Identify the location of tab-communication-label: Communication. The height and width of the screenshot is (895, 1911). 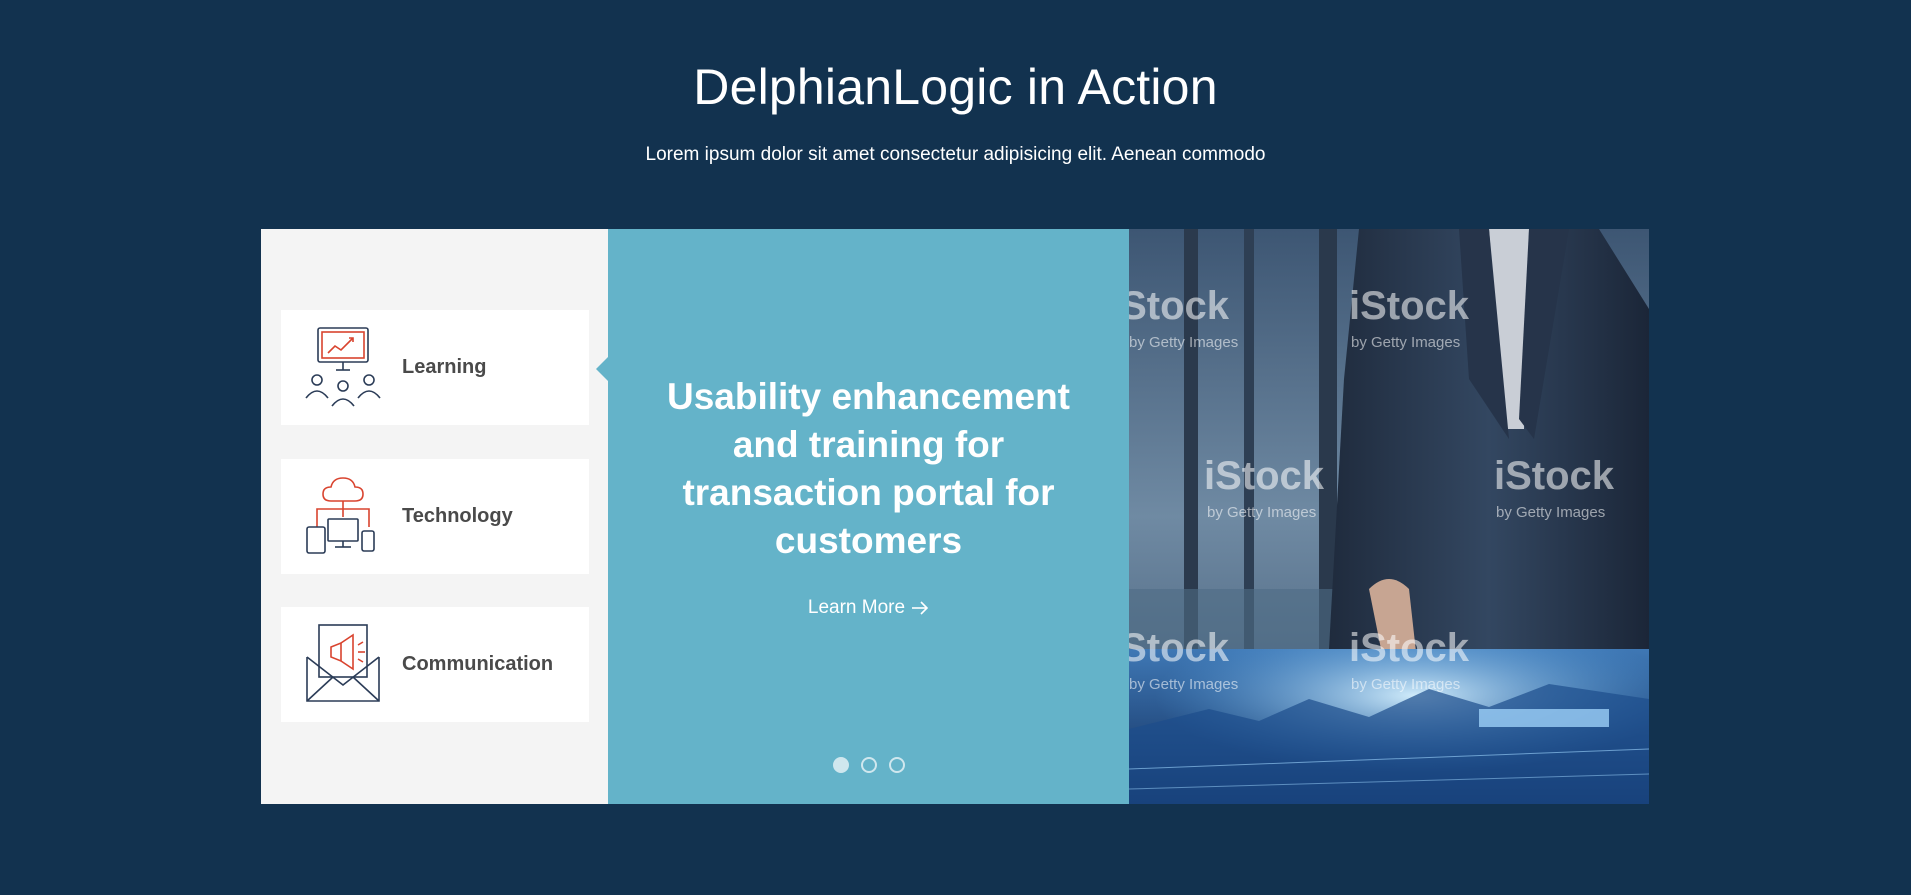
(478, 664).